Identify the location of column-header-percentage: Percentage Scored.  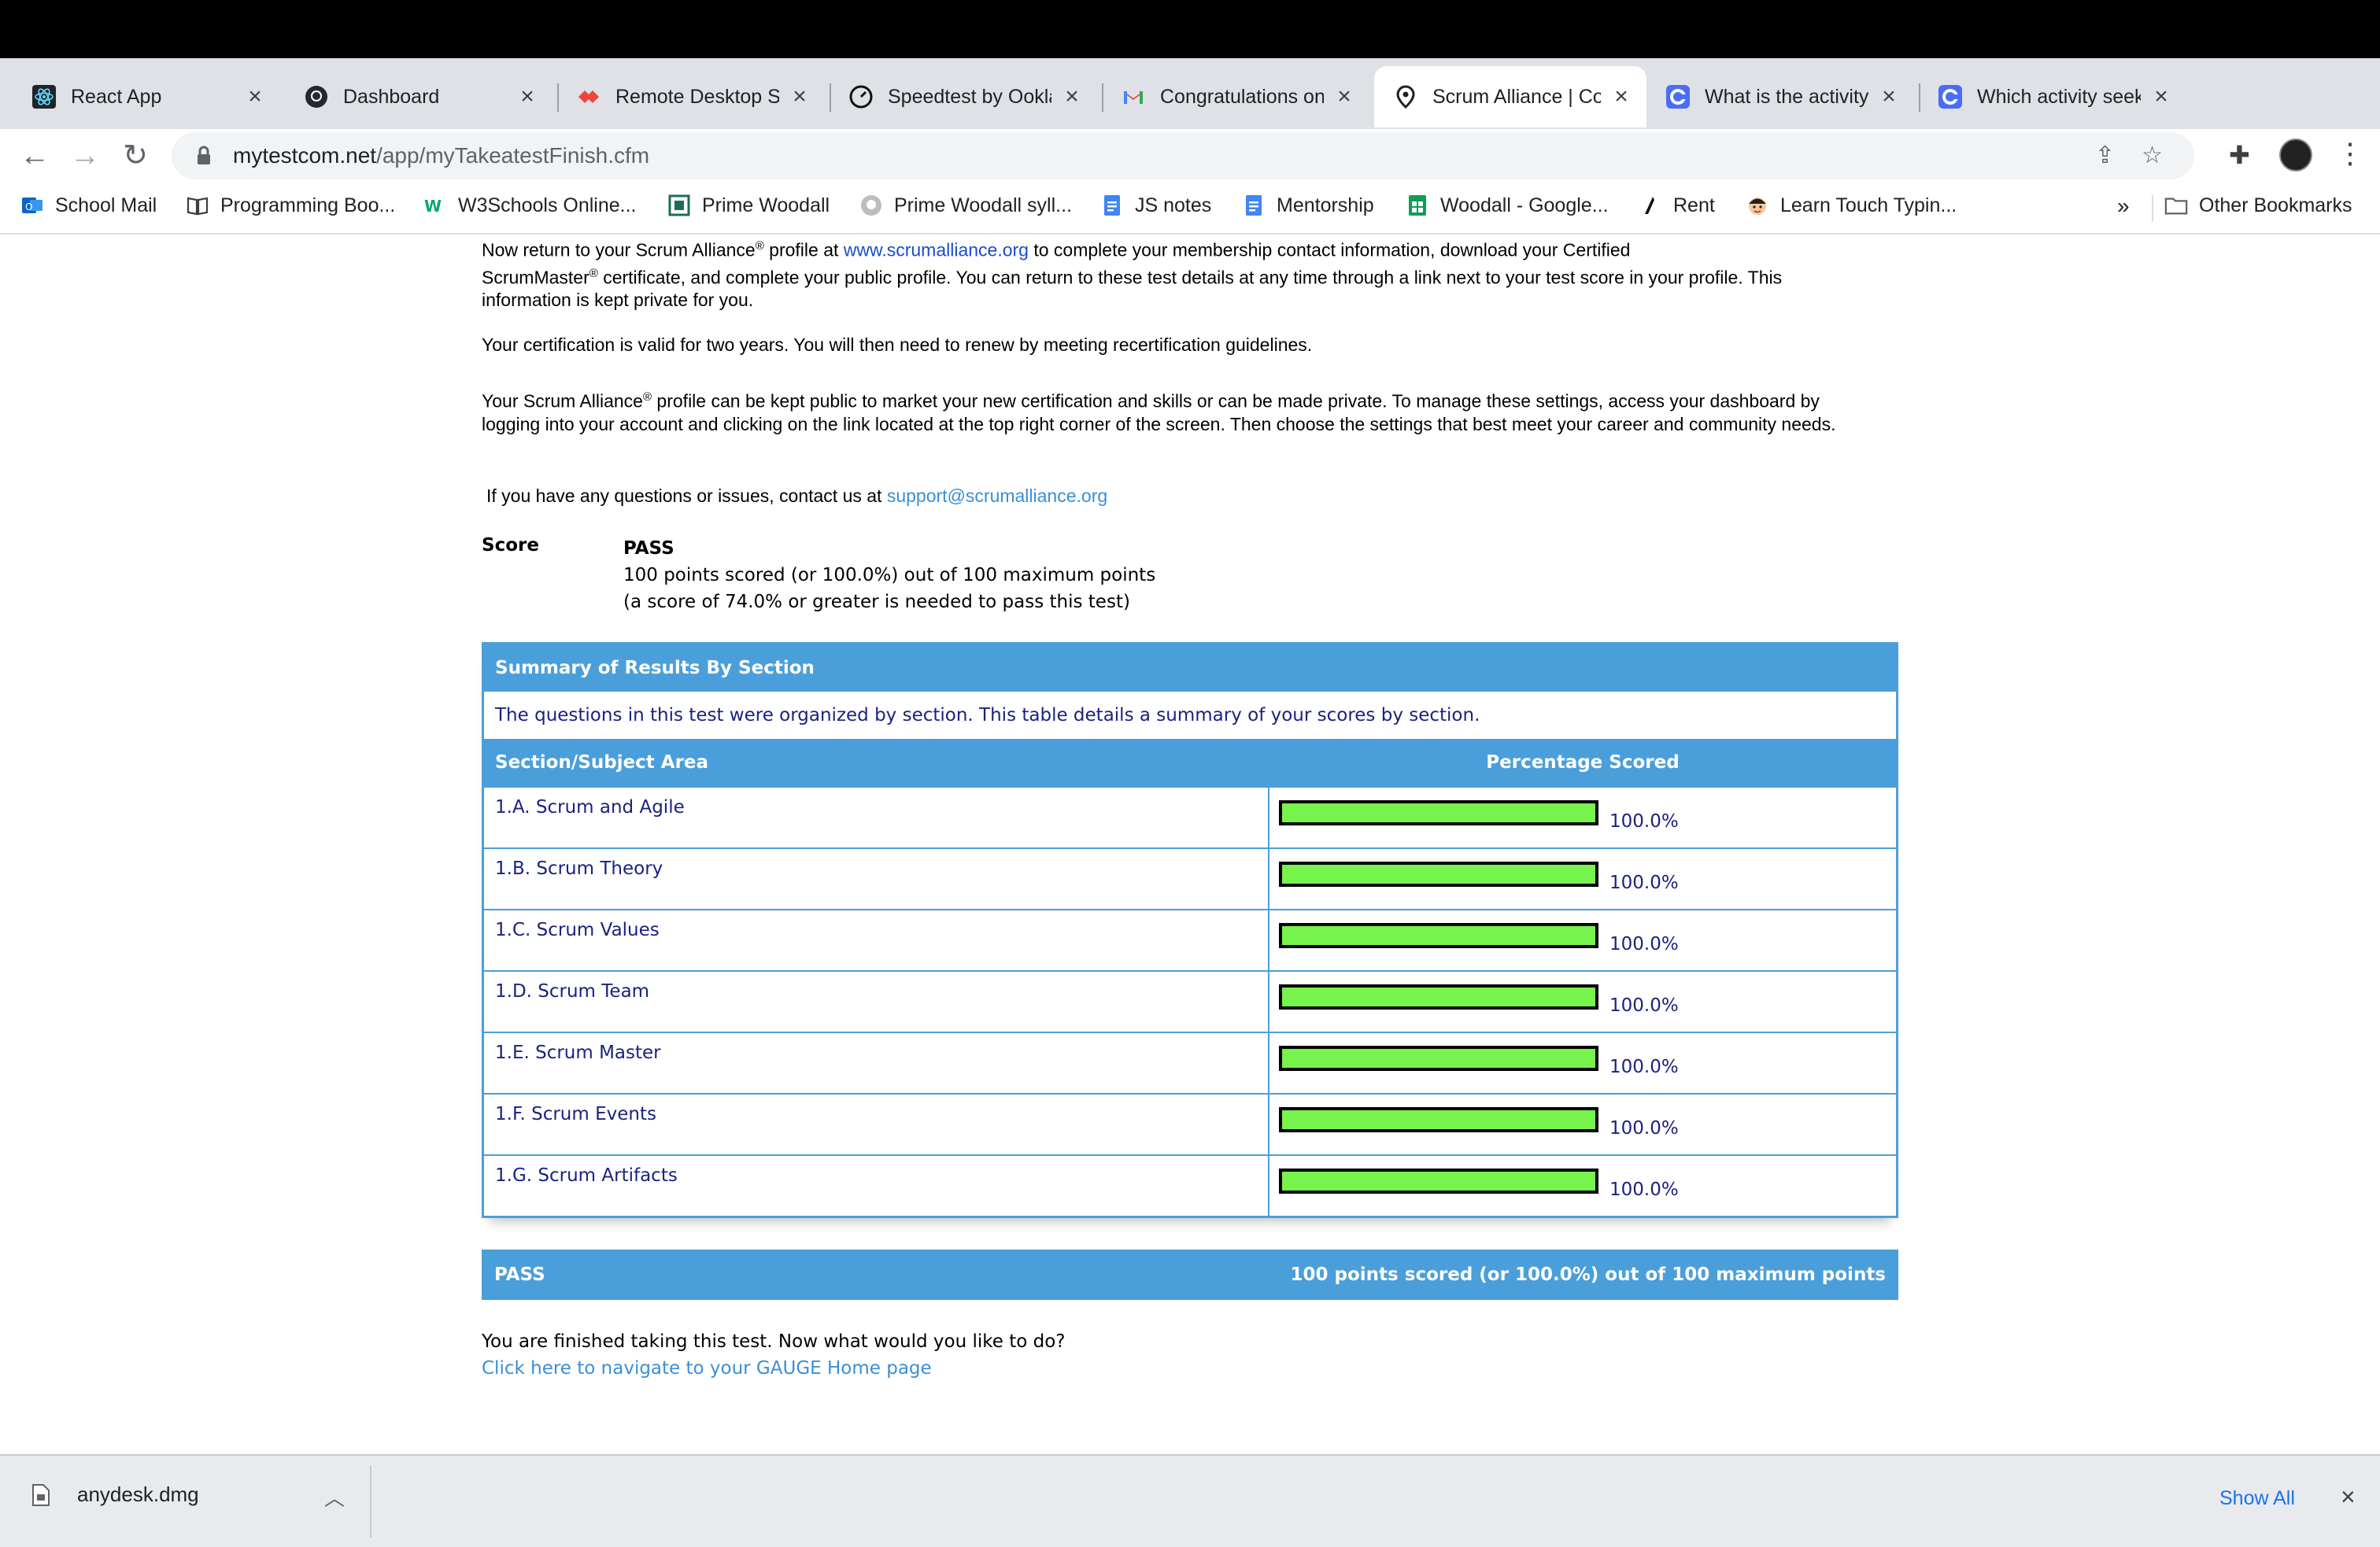
(1583, 762).